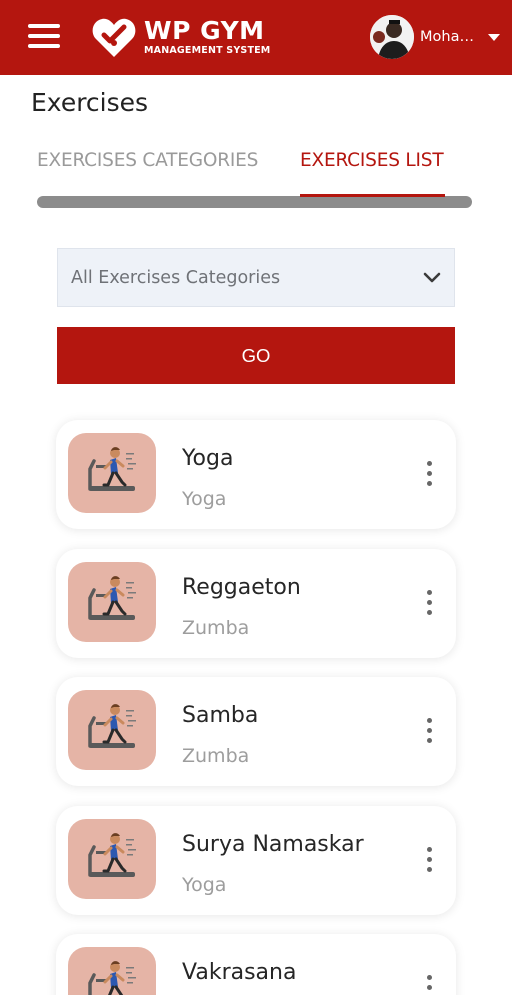 The width and height of the screenshot is (512, 995). I want to click on exercise-name: Reggaeton, so click(241, 587).